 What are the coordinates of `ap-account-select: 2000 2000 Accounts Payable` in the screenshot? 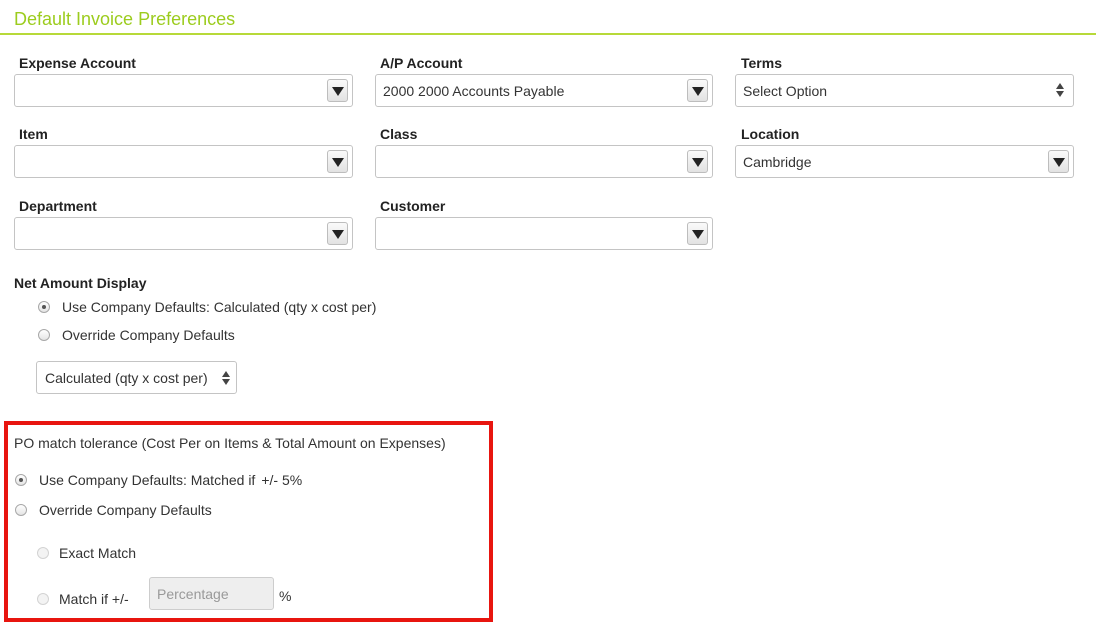 It's located at (544, 90).